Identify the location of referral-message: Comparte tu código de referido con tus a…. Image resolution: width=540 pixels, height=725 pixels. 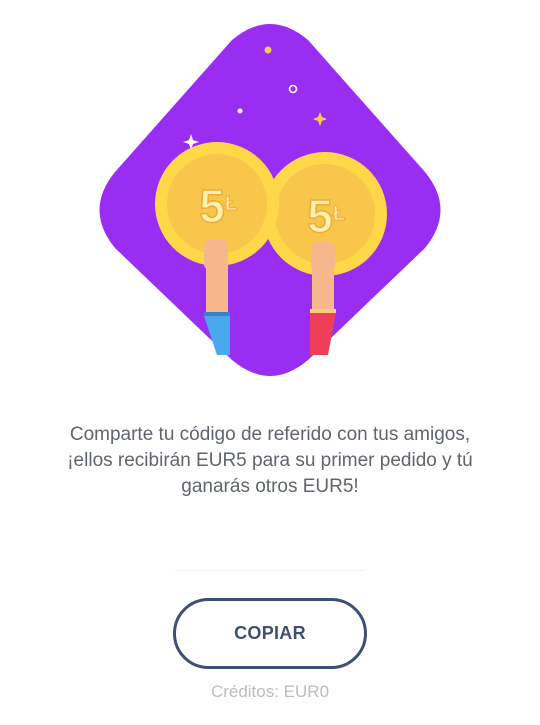
(270, 461).